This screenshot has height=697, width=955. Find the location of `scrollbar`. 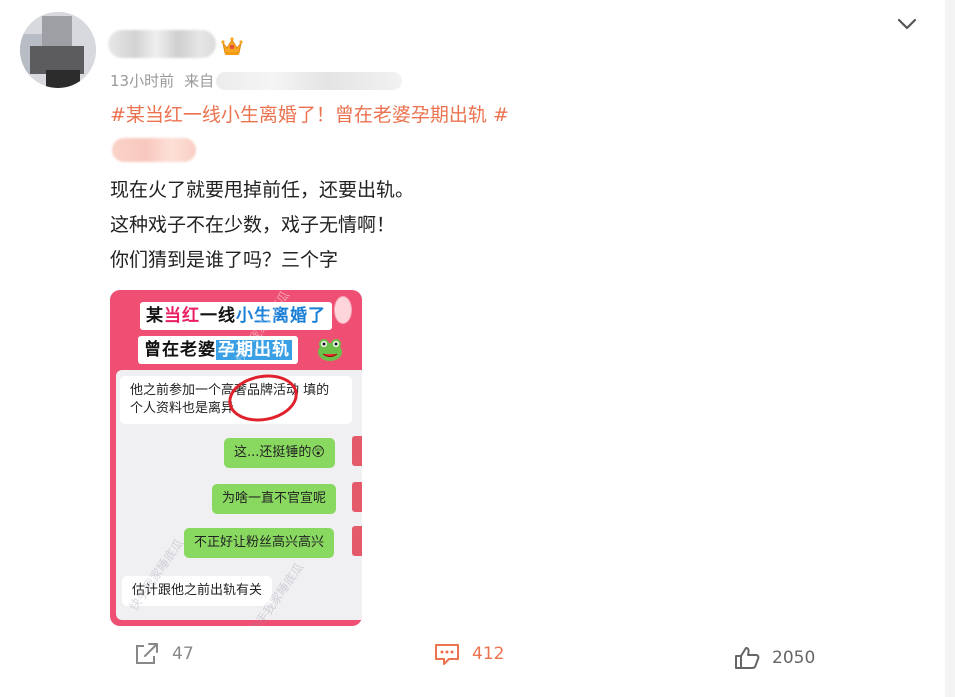

scrollbar is located at coordinates (950, 348).